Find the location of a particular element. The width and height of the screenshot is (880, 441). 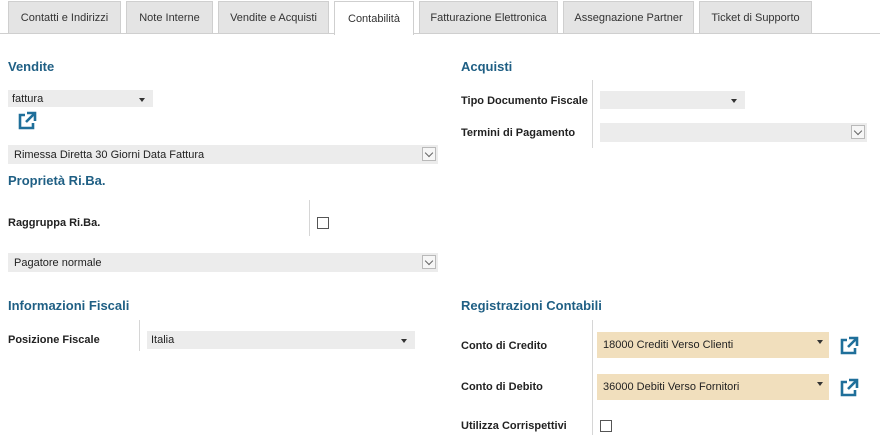

vendite-heading: Vendite is located at coordinates (31, 66).